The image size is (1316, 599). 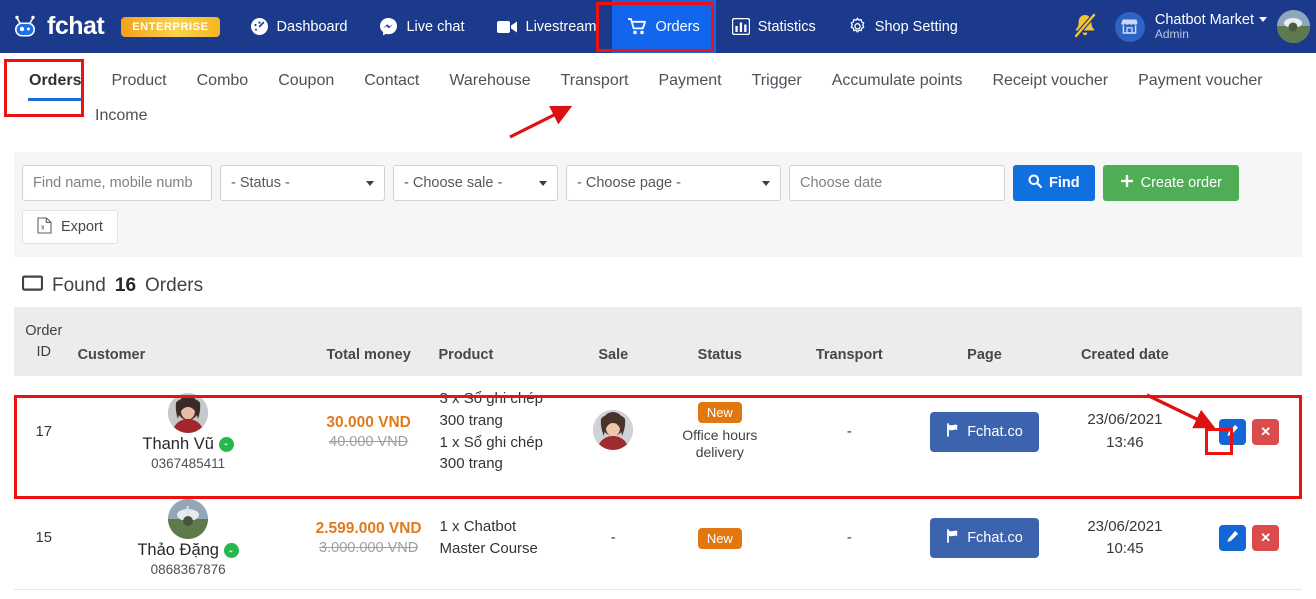 What do you see at coordinates (76, 26) in the screenshot?
I see `brand-name: fchat` at bounding box center [76, 26].